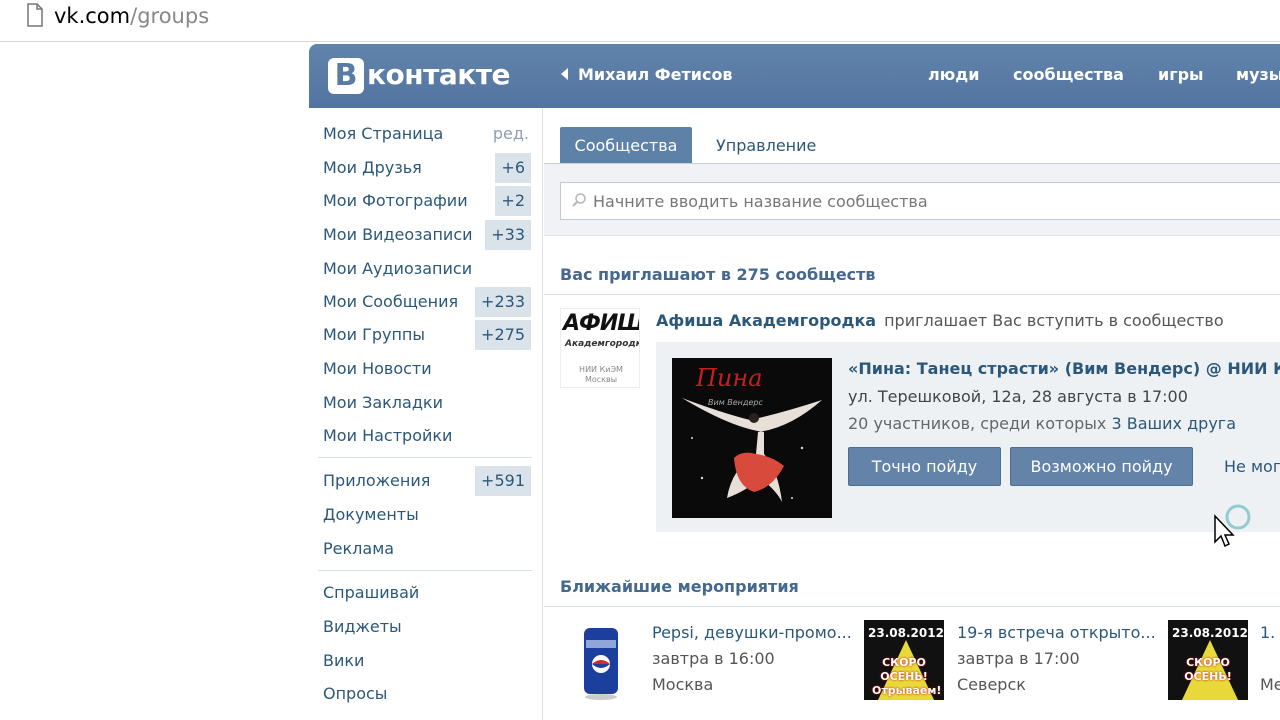 The image size is (1280, 720). What do you see at coordinates (601, 664) in the screenshot?
I see `pepsi-can-image` at bounding box center [601, 664].